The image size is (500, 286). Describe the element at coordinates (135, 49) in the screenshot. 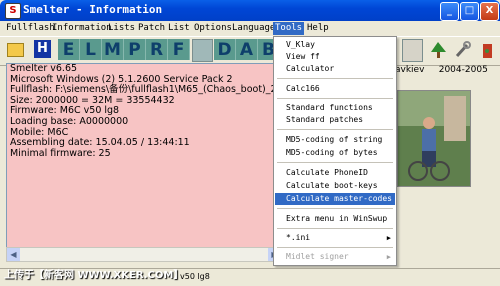

I see `tool-button-p: P` at that location.